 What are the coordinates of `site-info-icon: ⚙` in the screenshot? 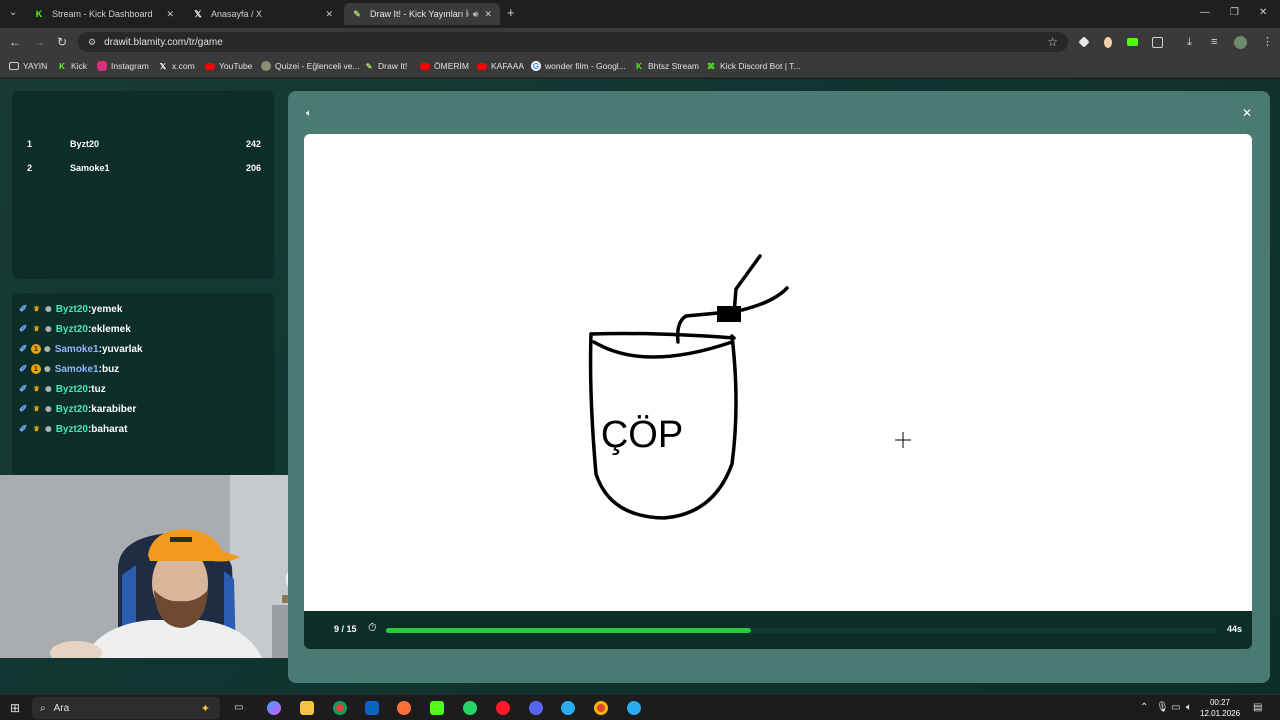 It's located at (92, 42).